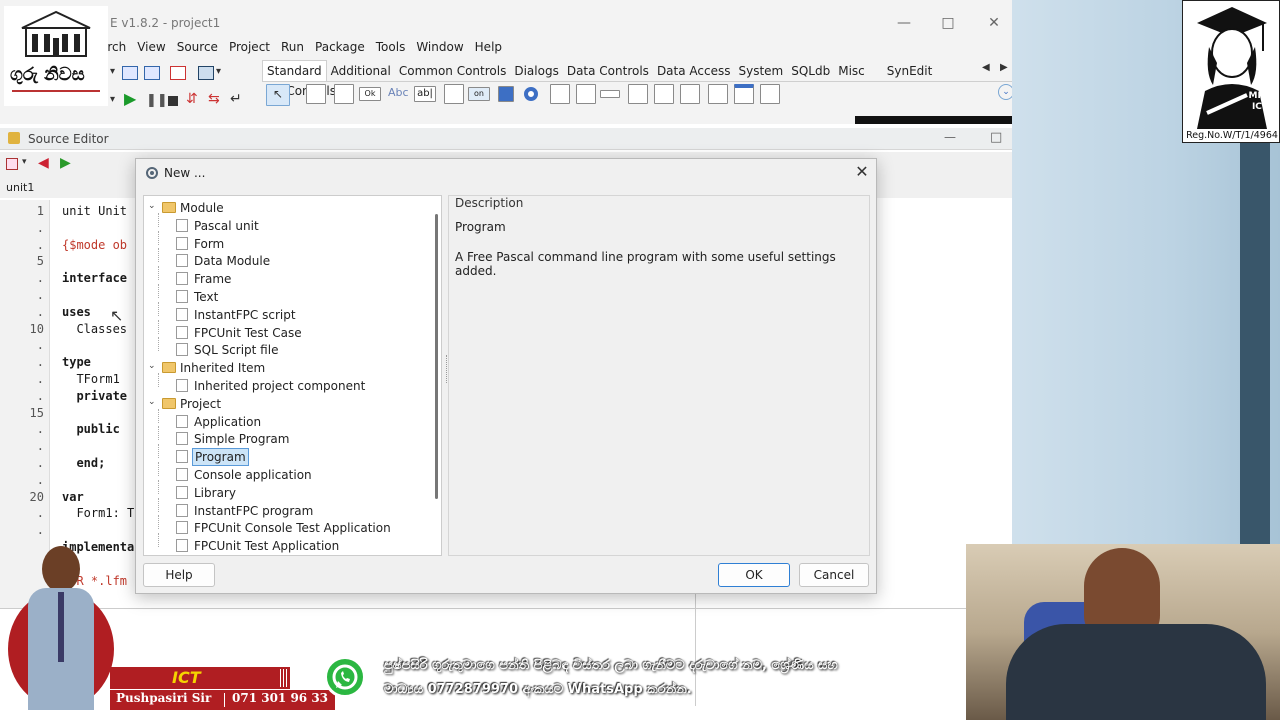 The width and height of the screenshot is (1280, 720). What do you see at coordinates (370, 94) in the screenshot?
I see `tbutton-icon: Ok` at bounding box center [370, 94].